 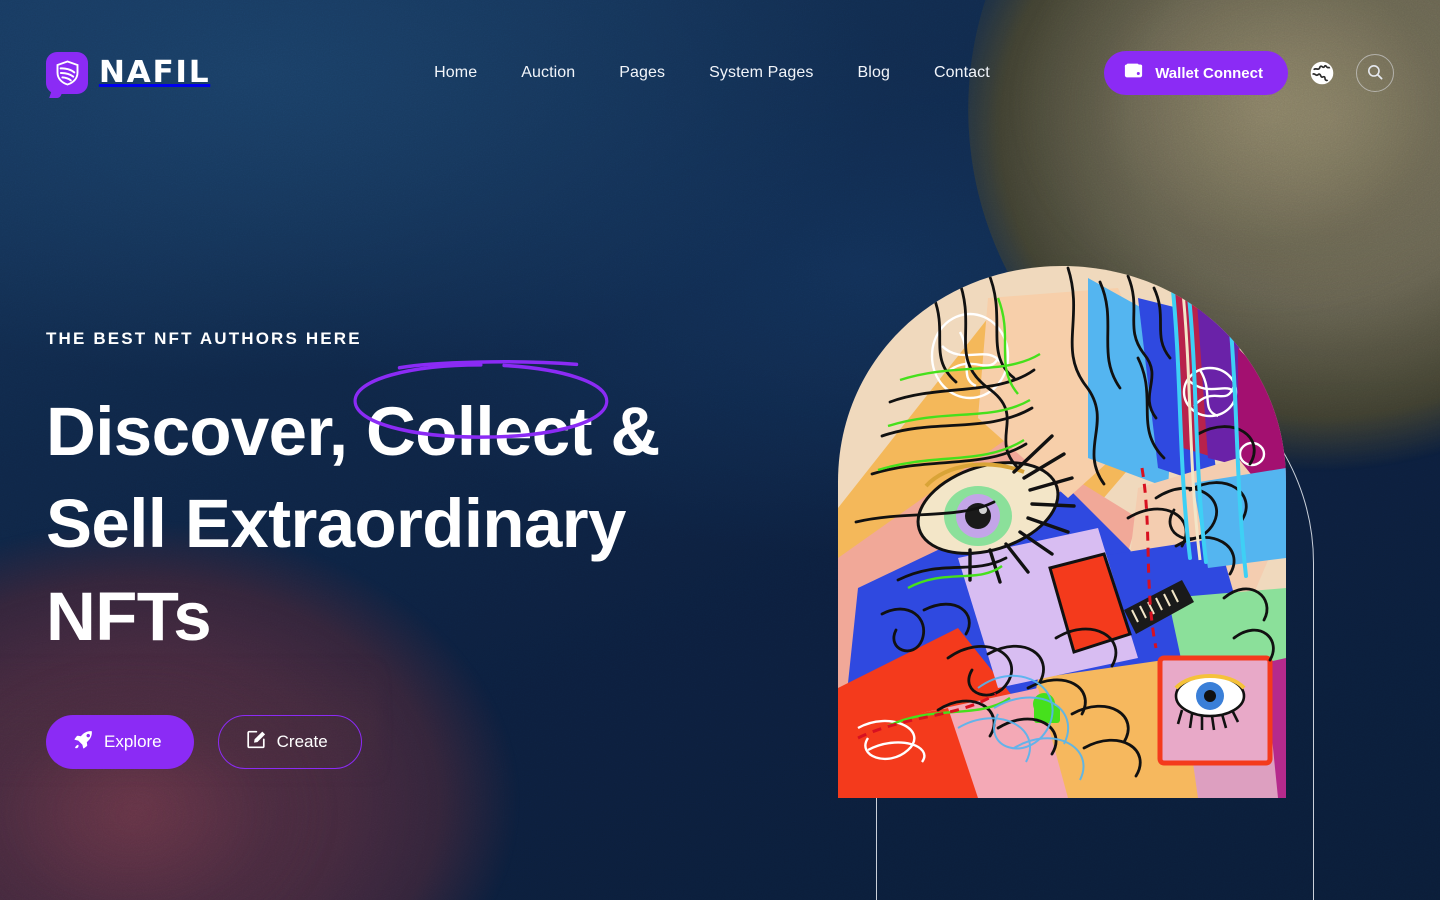 I want to click on headline-highlight-wrap: Collect, so click(x=481, y=419).